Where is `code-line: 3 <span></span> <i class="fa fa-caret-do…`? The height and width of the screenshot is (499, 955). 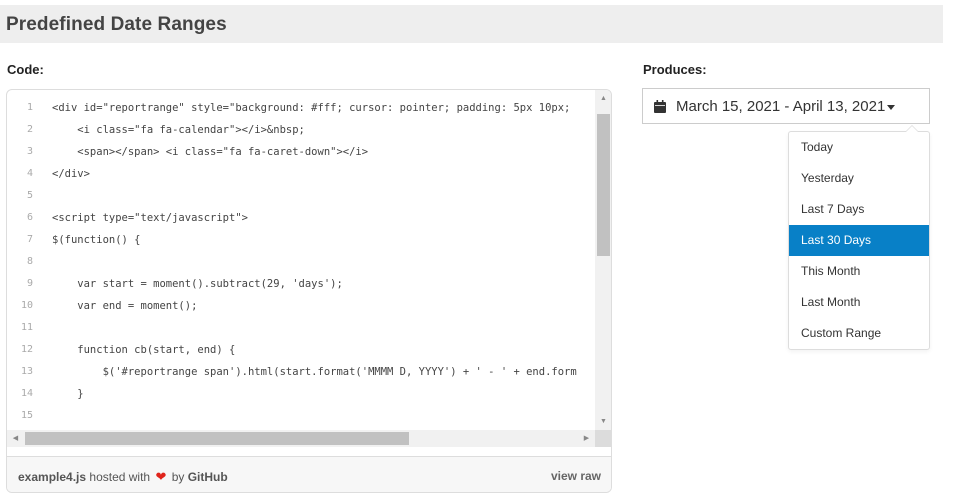 code-line: 3 <span></span> <i class="fa fa-caret-do… is located at coordinates (301, 152).